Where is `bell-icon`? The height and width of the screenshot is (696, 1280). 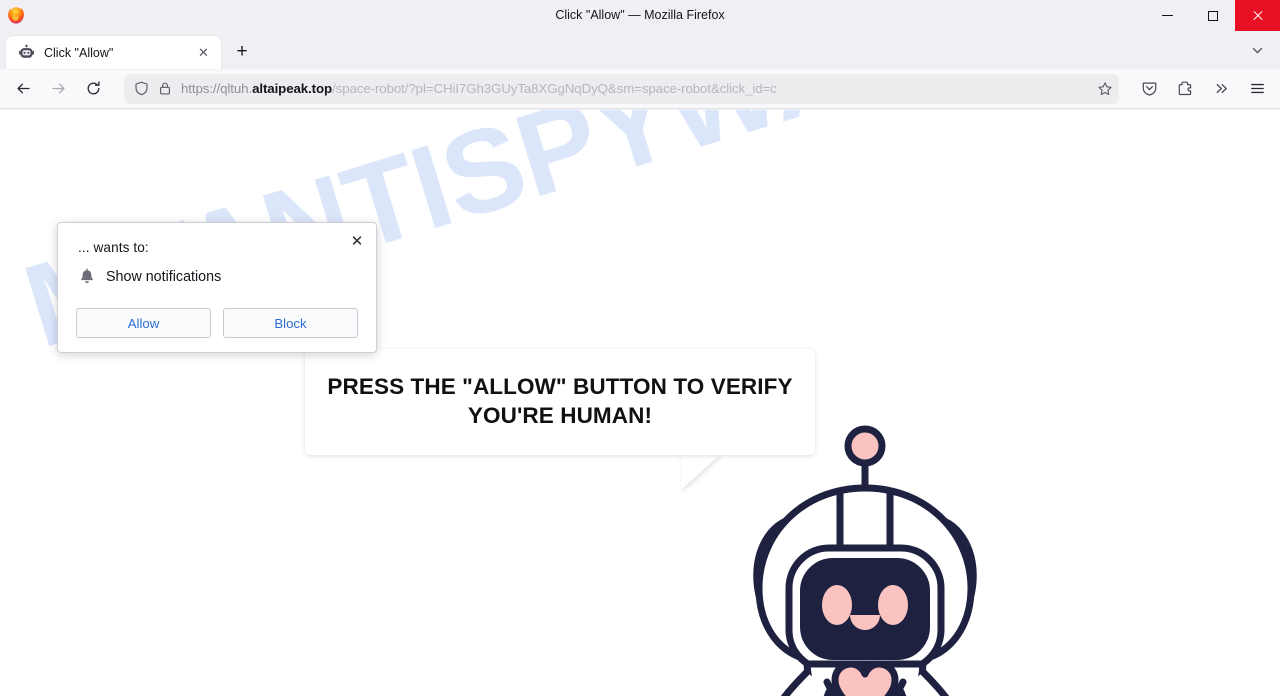 bell-icon is located at coordinates (87, 277).